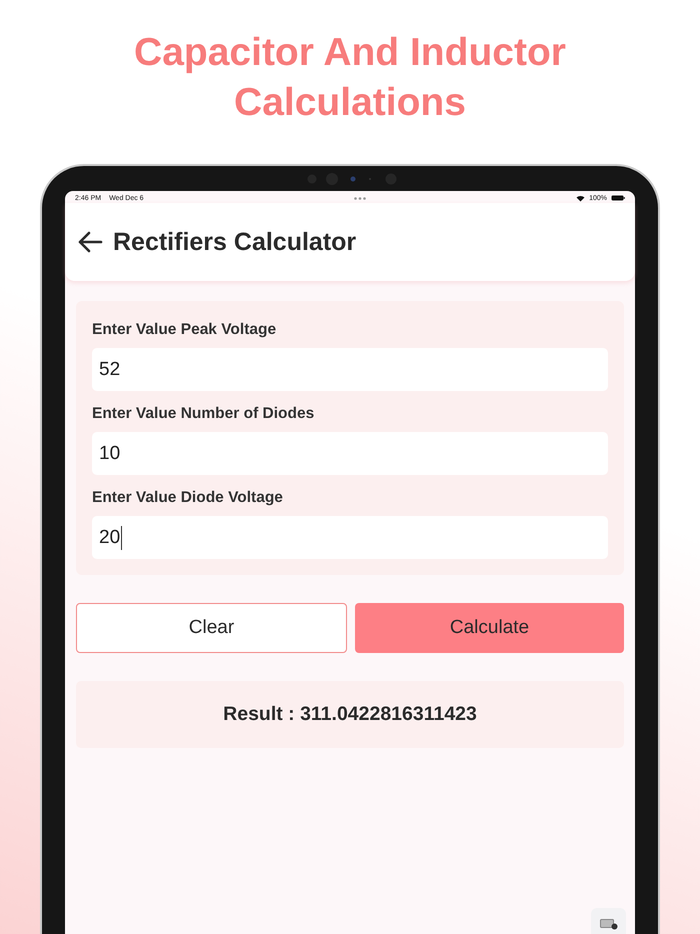  What do you see at coordinates (581, 198) in the screenshot?
I see `wifi-icon` at bounding box center [581, 198].